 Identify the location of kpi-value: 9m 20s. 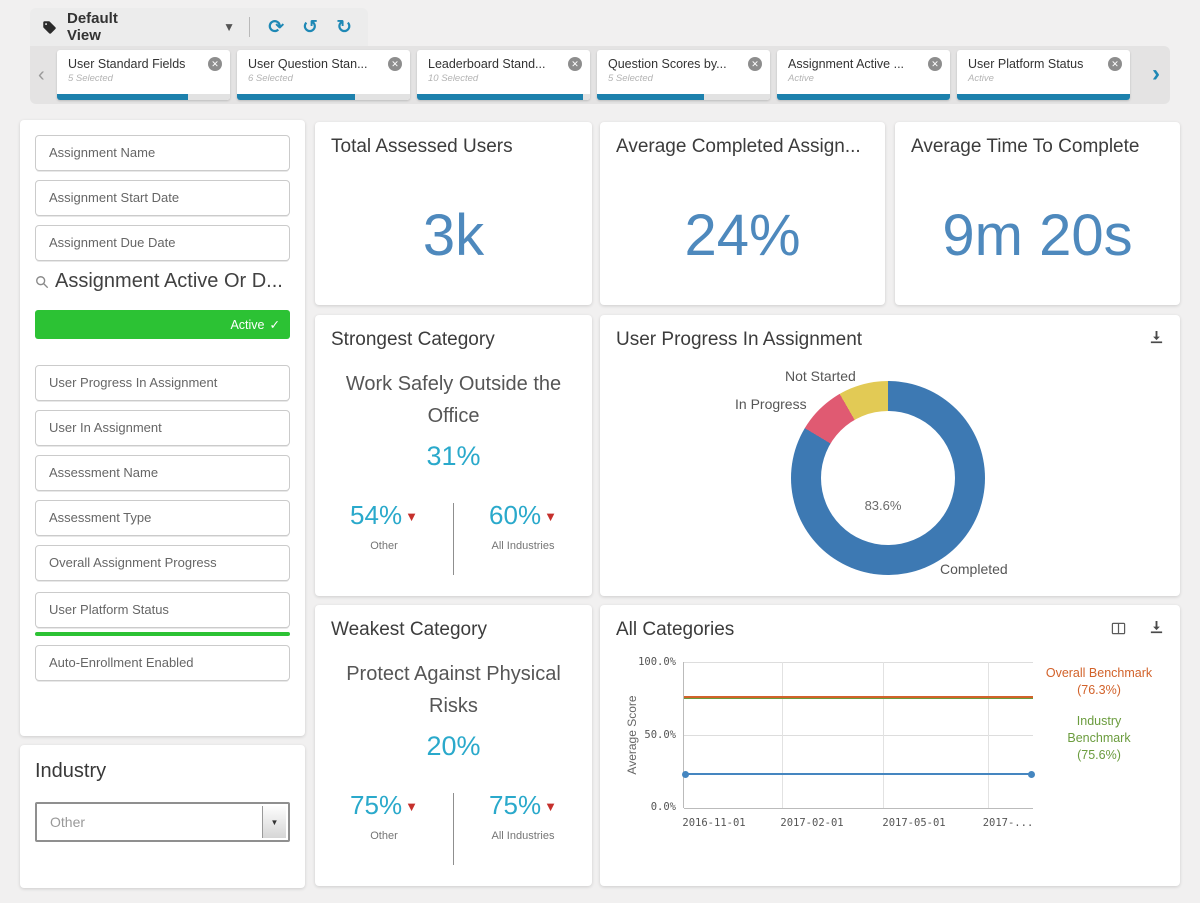
(1037, 235).